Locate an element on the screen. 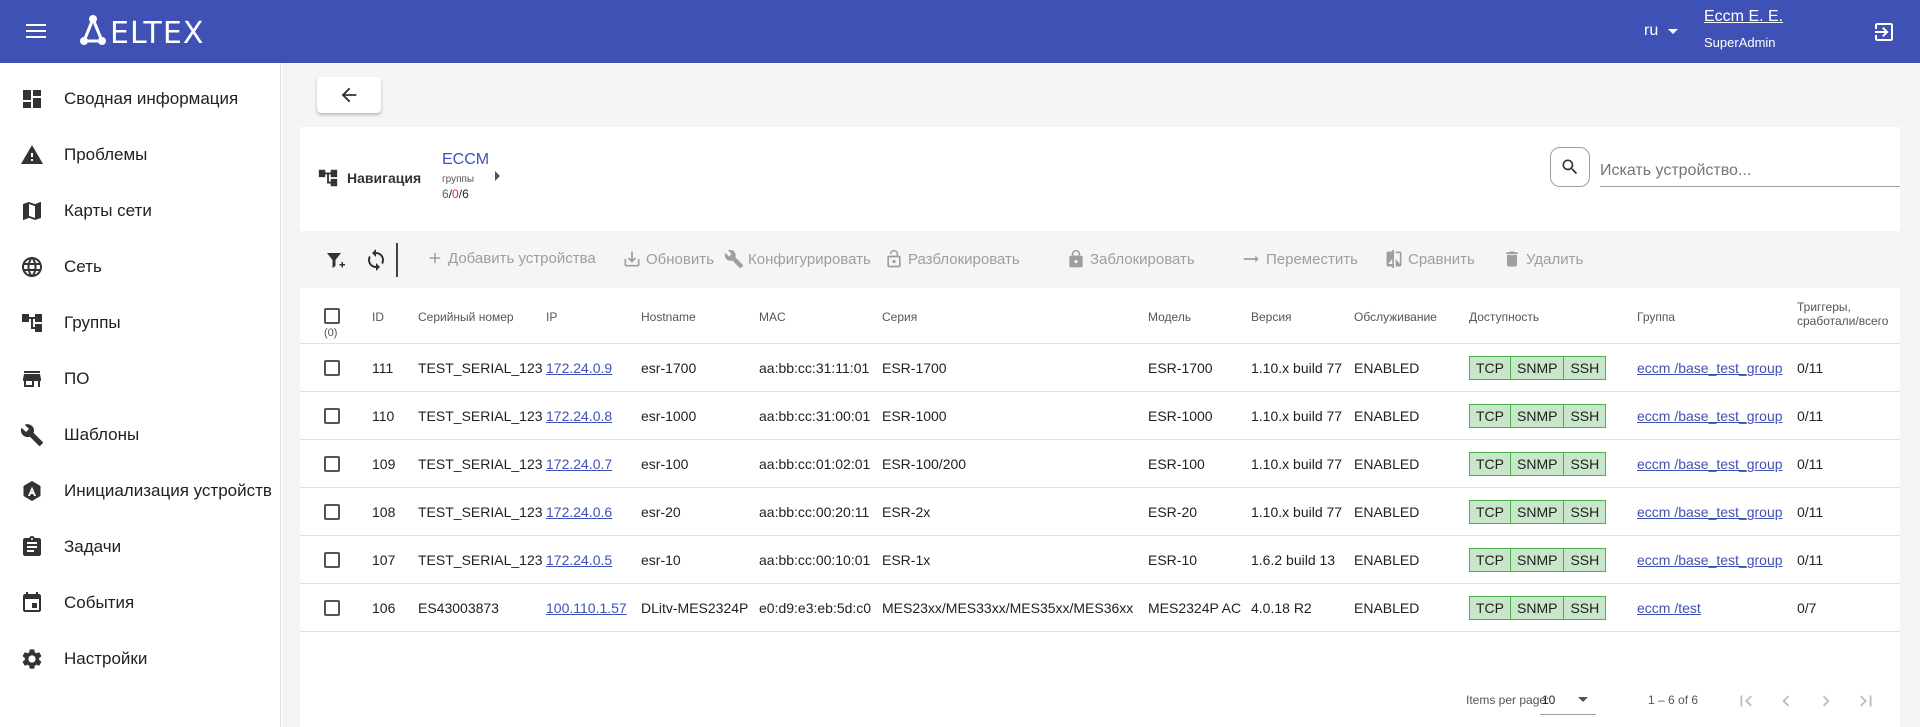 The height and width of the screenshot is (727, 1920). cell-hostname: esr-1700 is located at coordinates (669, 368).